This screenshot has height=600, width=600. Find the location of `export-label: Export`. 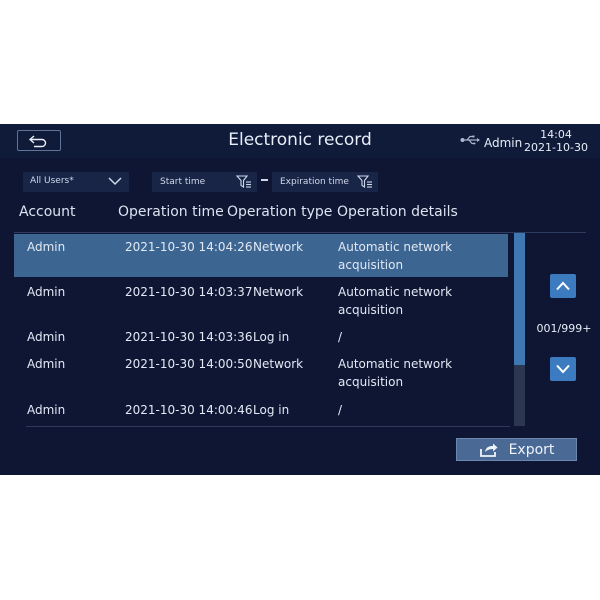

export-label: Export is located at coordinates (531, 449).